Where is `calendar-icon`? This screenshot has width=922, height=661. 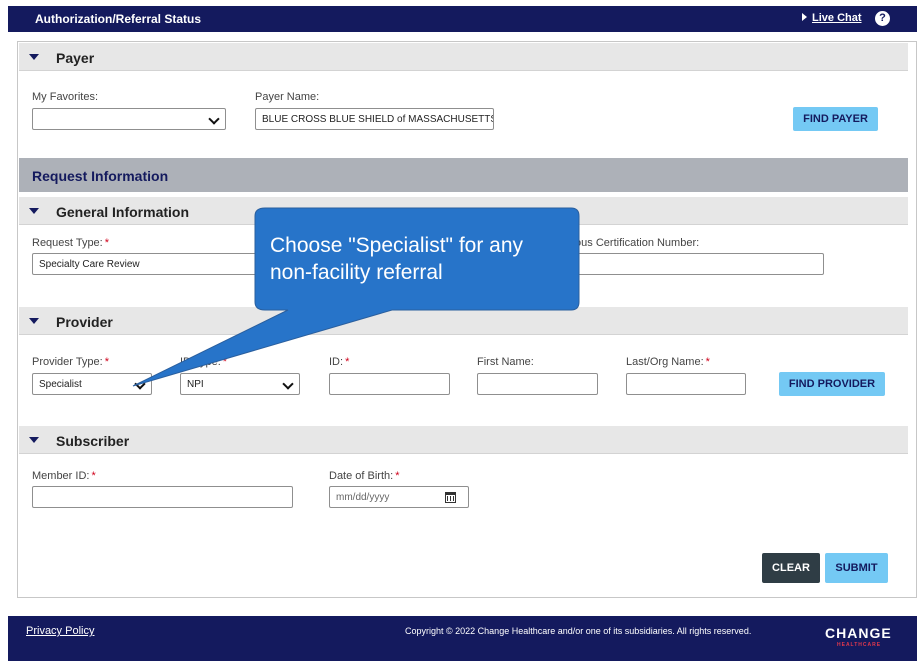
calendar-icon is located at coordinates (450, 497).